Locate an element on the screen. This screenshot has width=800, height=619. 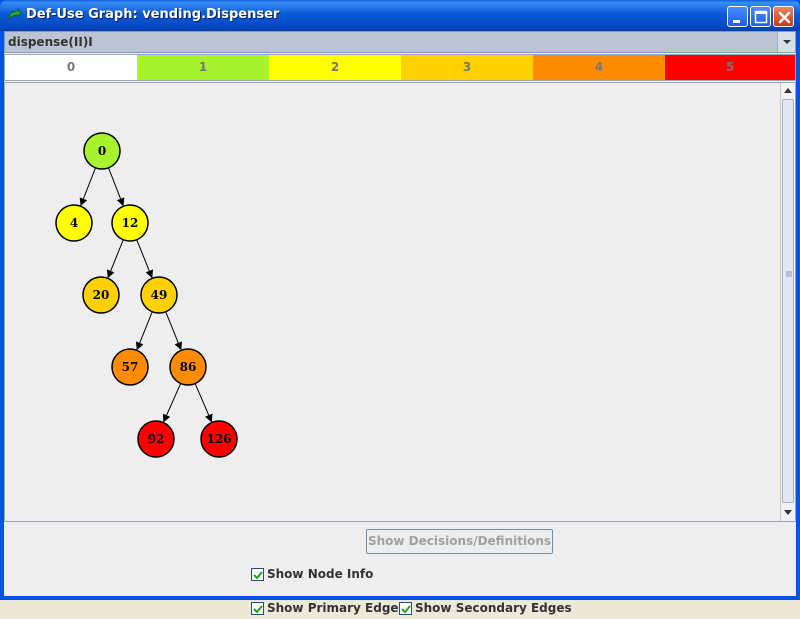
close-button is located at coordinates (783, 16).